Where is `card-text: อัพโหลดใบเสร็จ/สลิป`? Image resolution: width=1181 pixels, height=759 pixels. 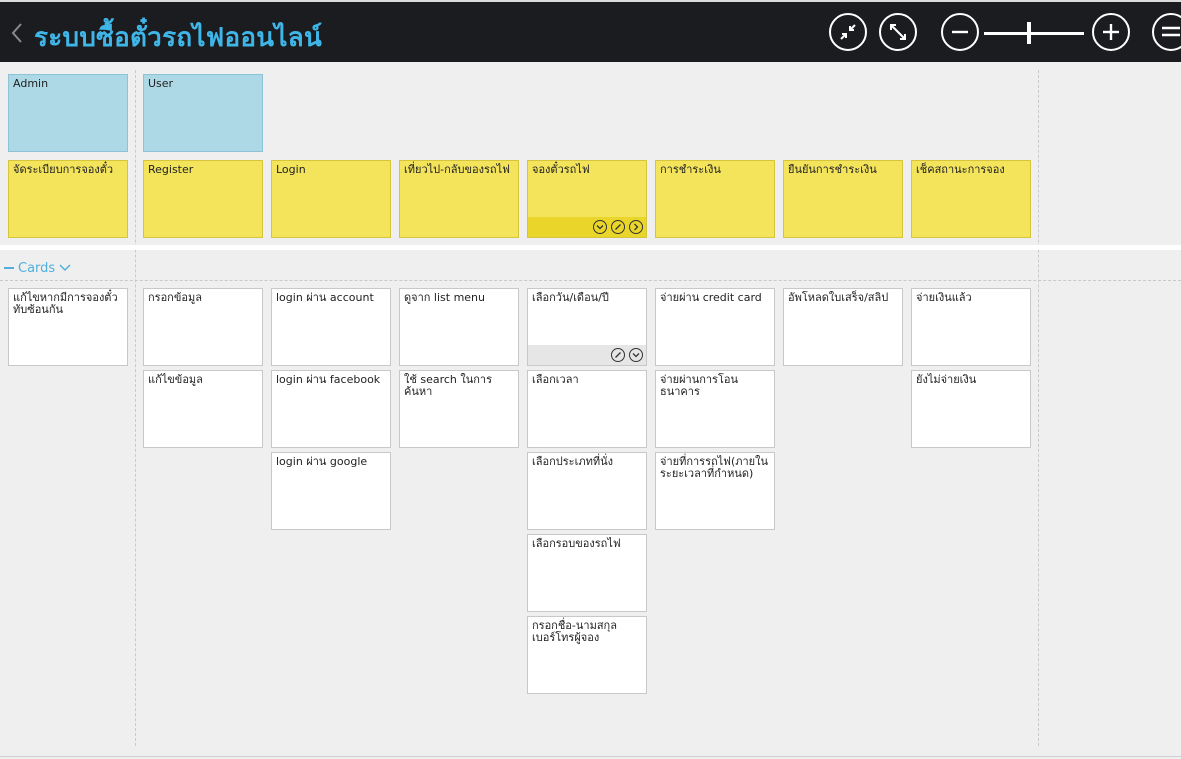 card-text: อัพโหลดใบเสร็จ/สลิป is located at coordinates (838, 297).